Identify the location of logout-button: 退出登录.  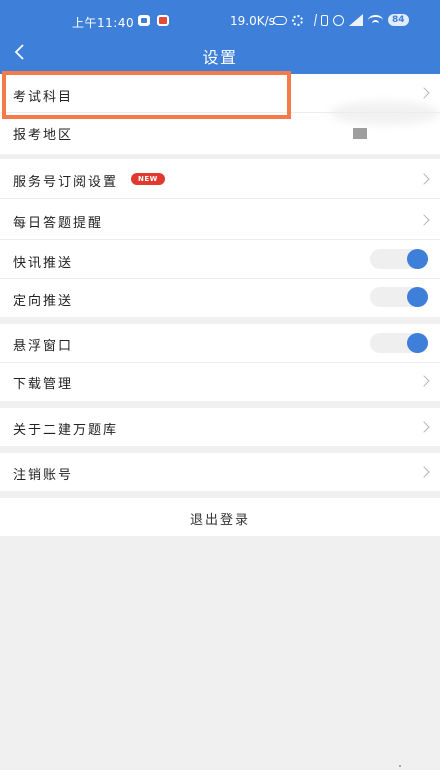
(220, 517).